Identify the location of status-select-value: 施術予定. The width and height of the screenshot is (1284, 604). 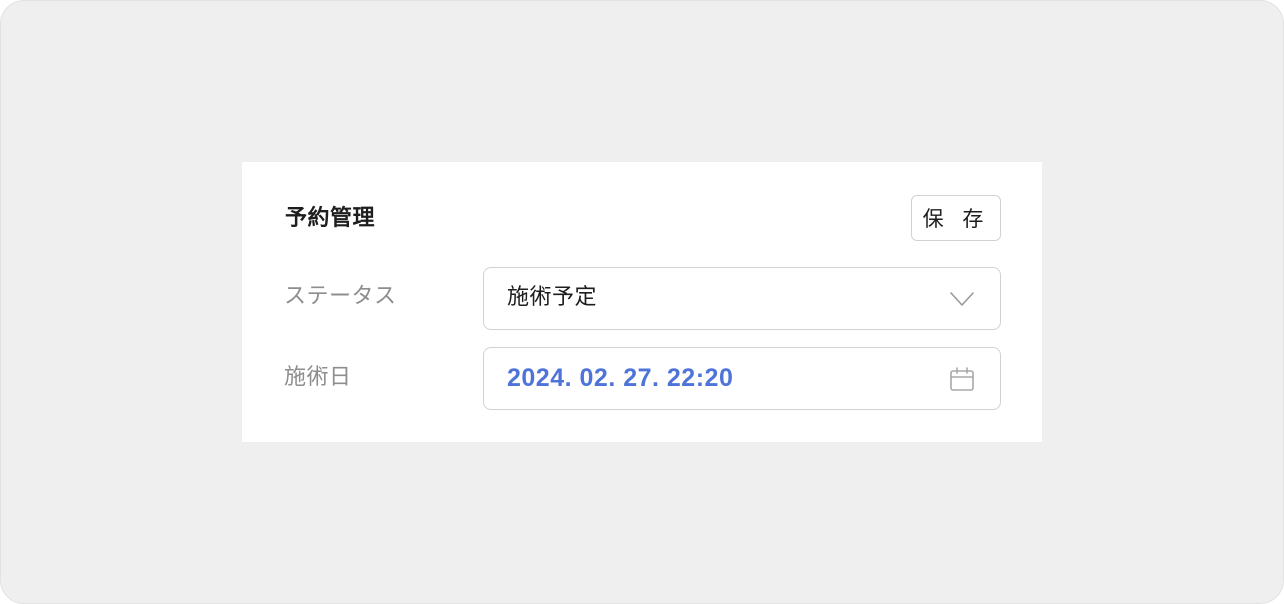
(552, 297).